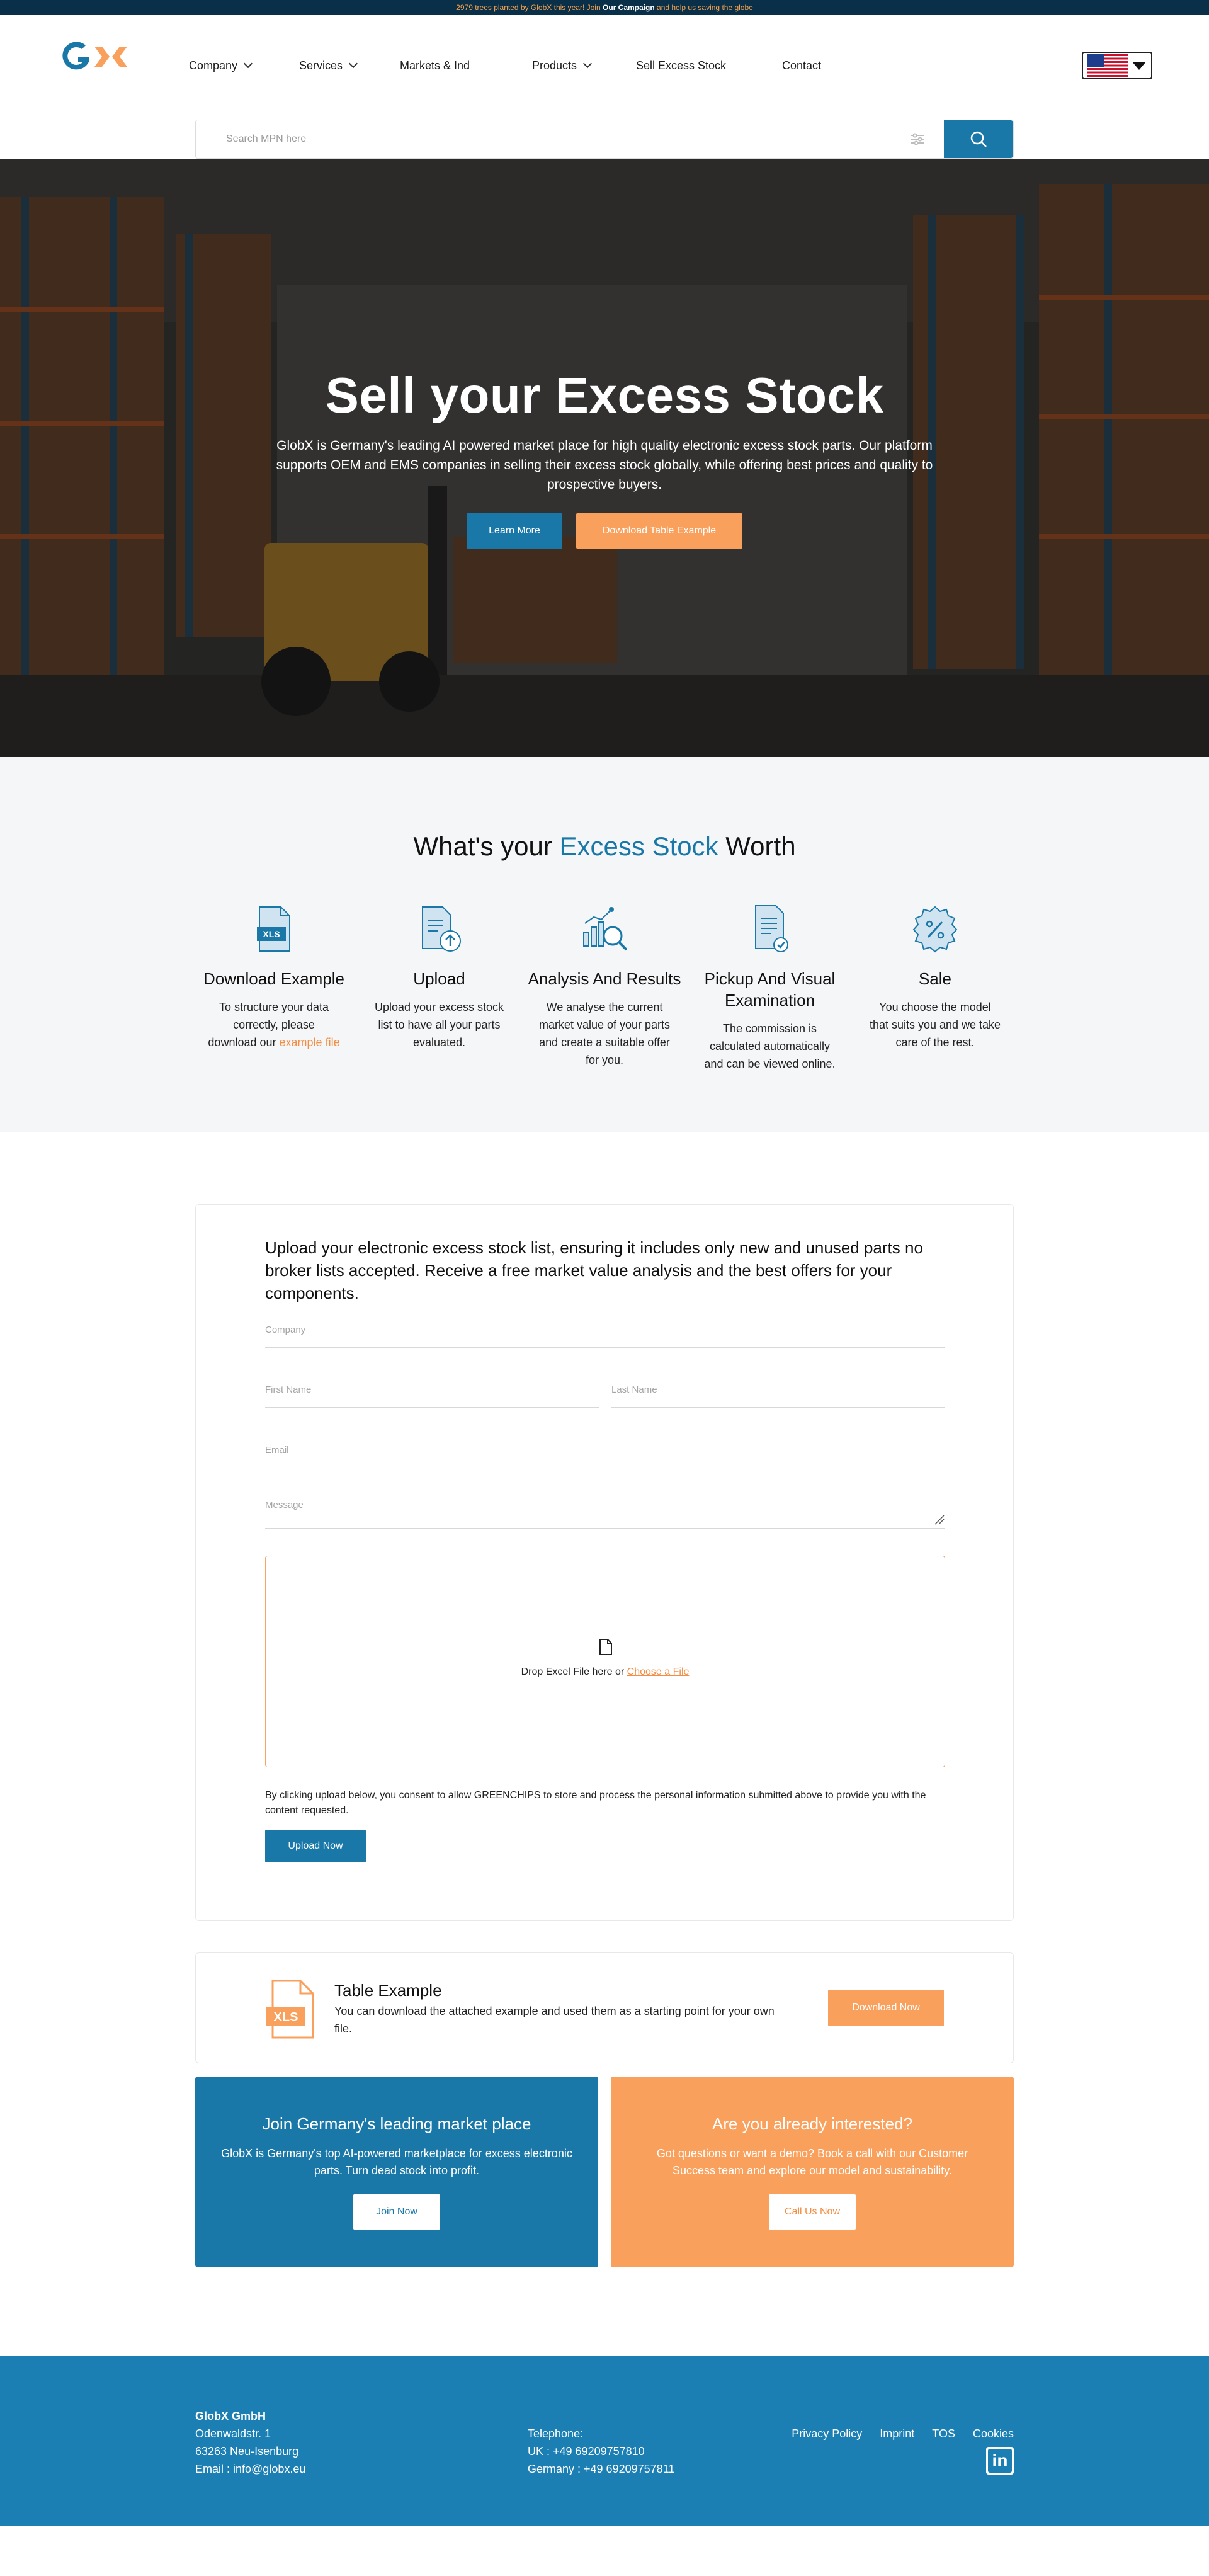  I want to click on upload-document-icon, so click(441, 929).